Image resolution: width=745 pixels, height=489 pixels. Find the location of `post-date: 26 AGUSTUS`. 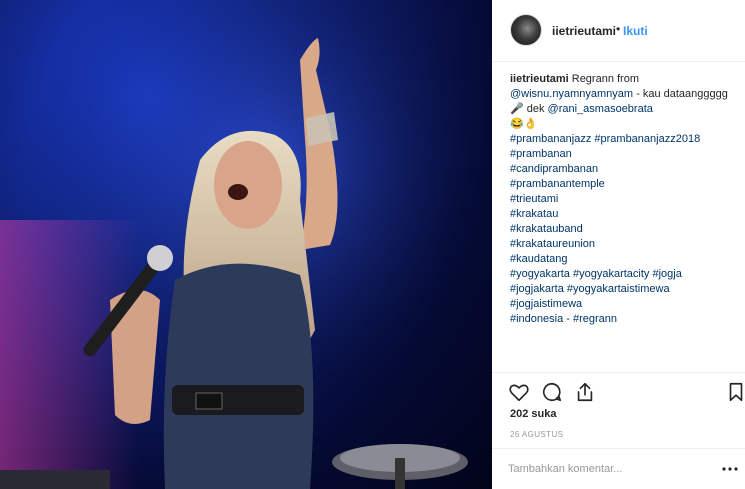

post-date: 26 AGUSTUS is located at coordinates (536, 434).